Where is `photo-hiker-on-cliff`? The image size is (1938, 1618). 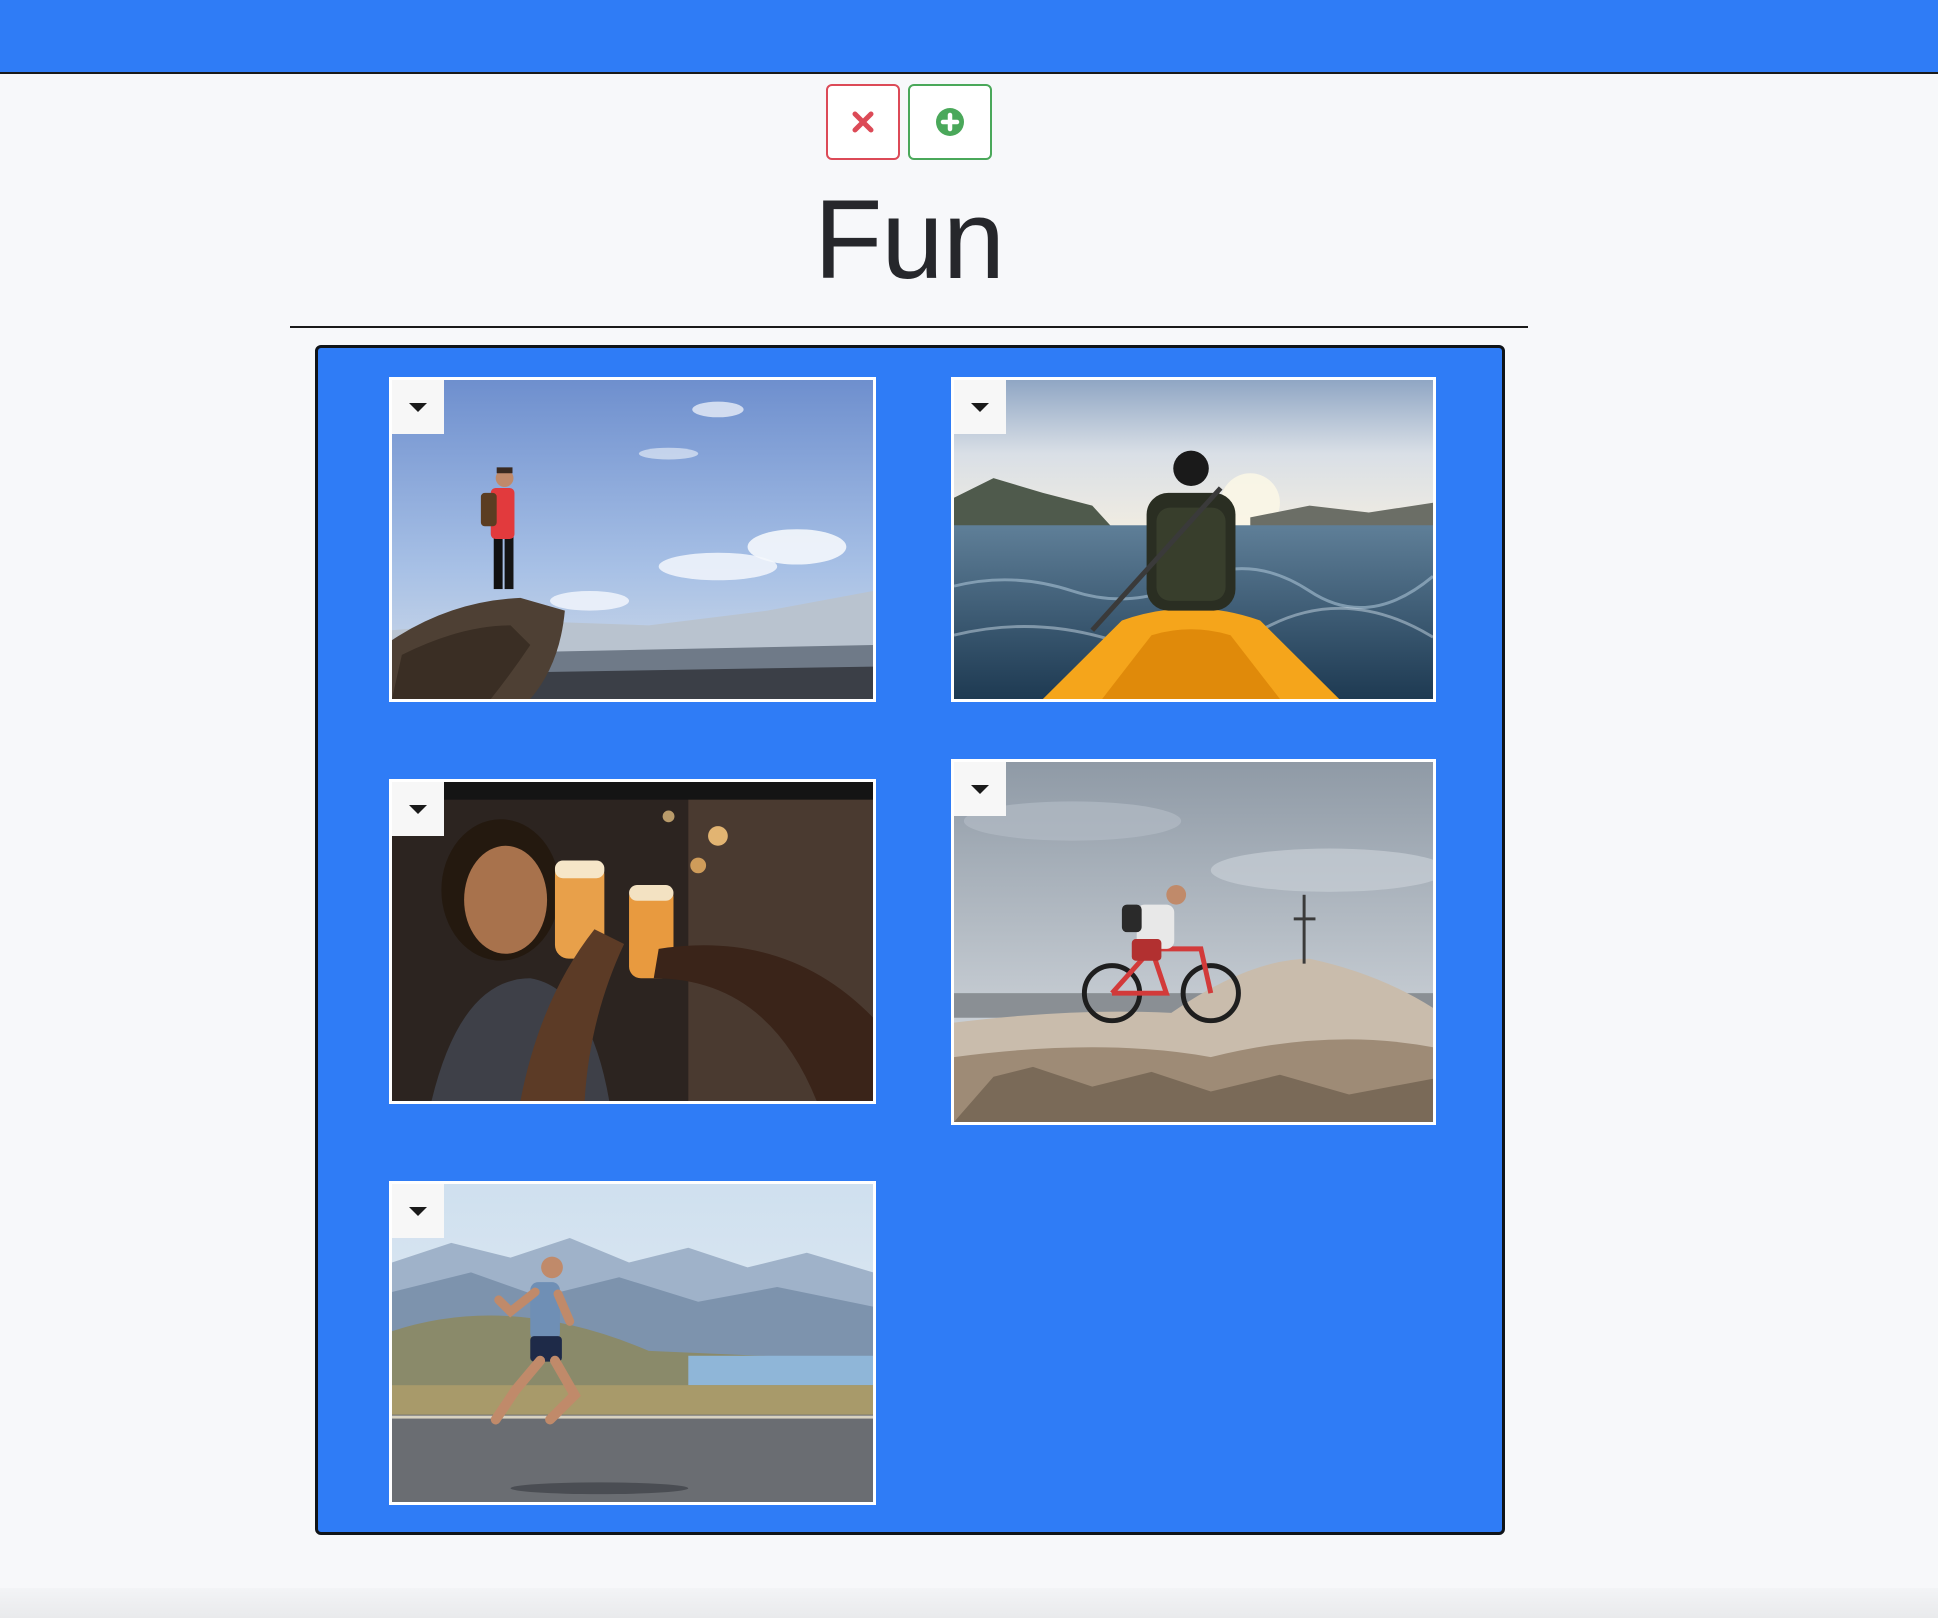 photo-hiker-on-cliff is located at coordinates (632, 539).